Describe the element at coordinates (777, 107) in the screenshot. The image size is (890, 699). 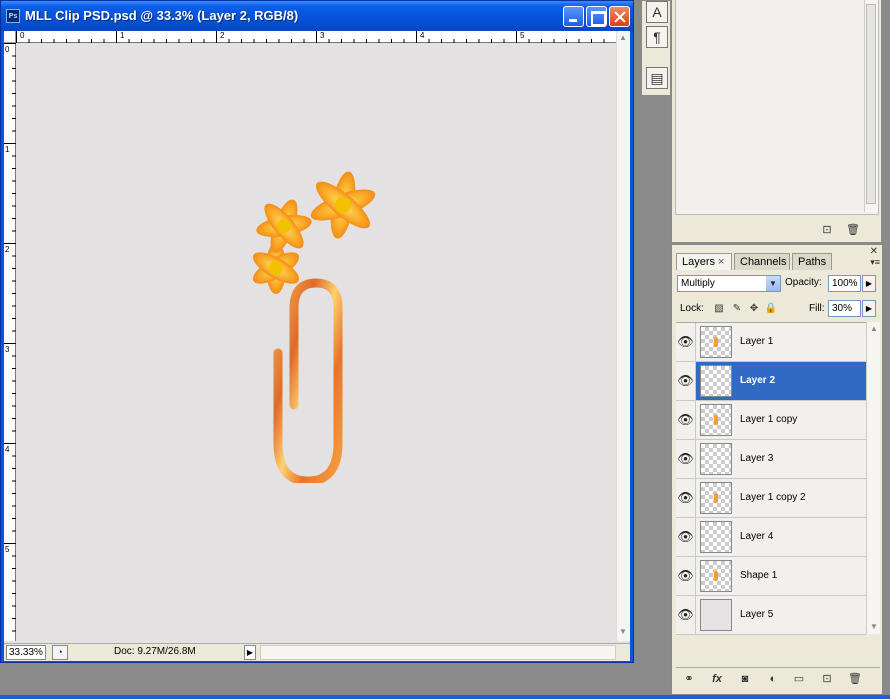
I see `upper-panel-content` at that location.